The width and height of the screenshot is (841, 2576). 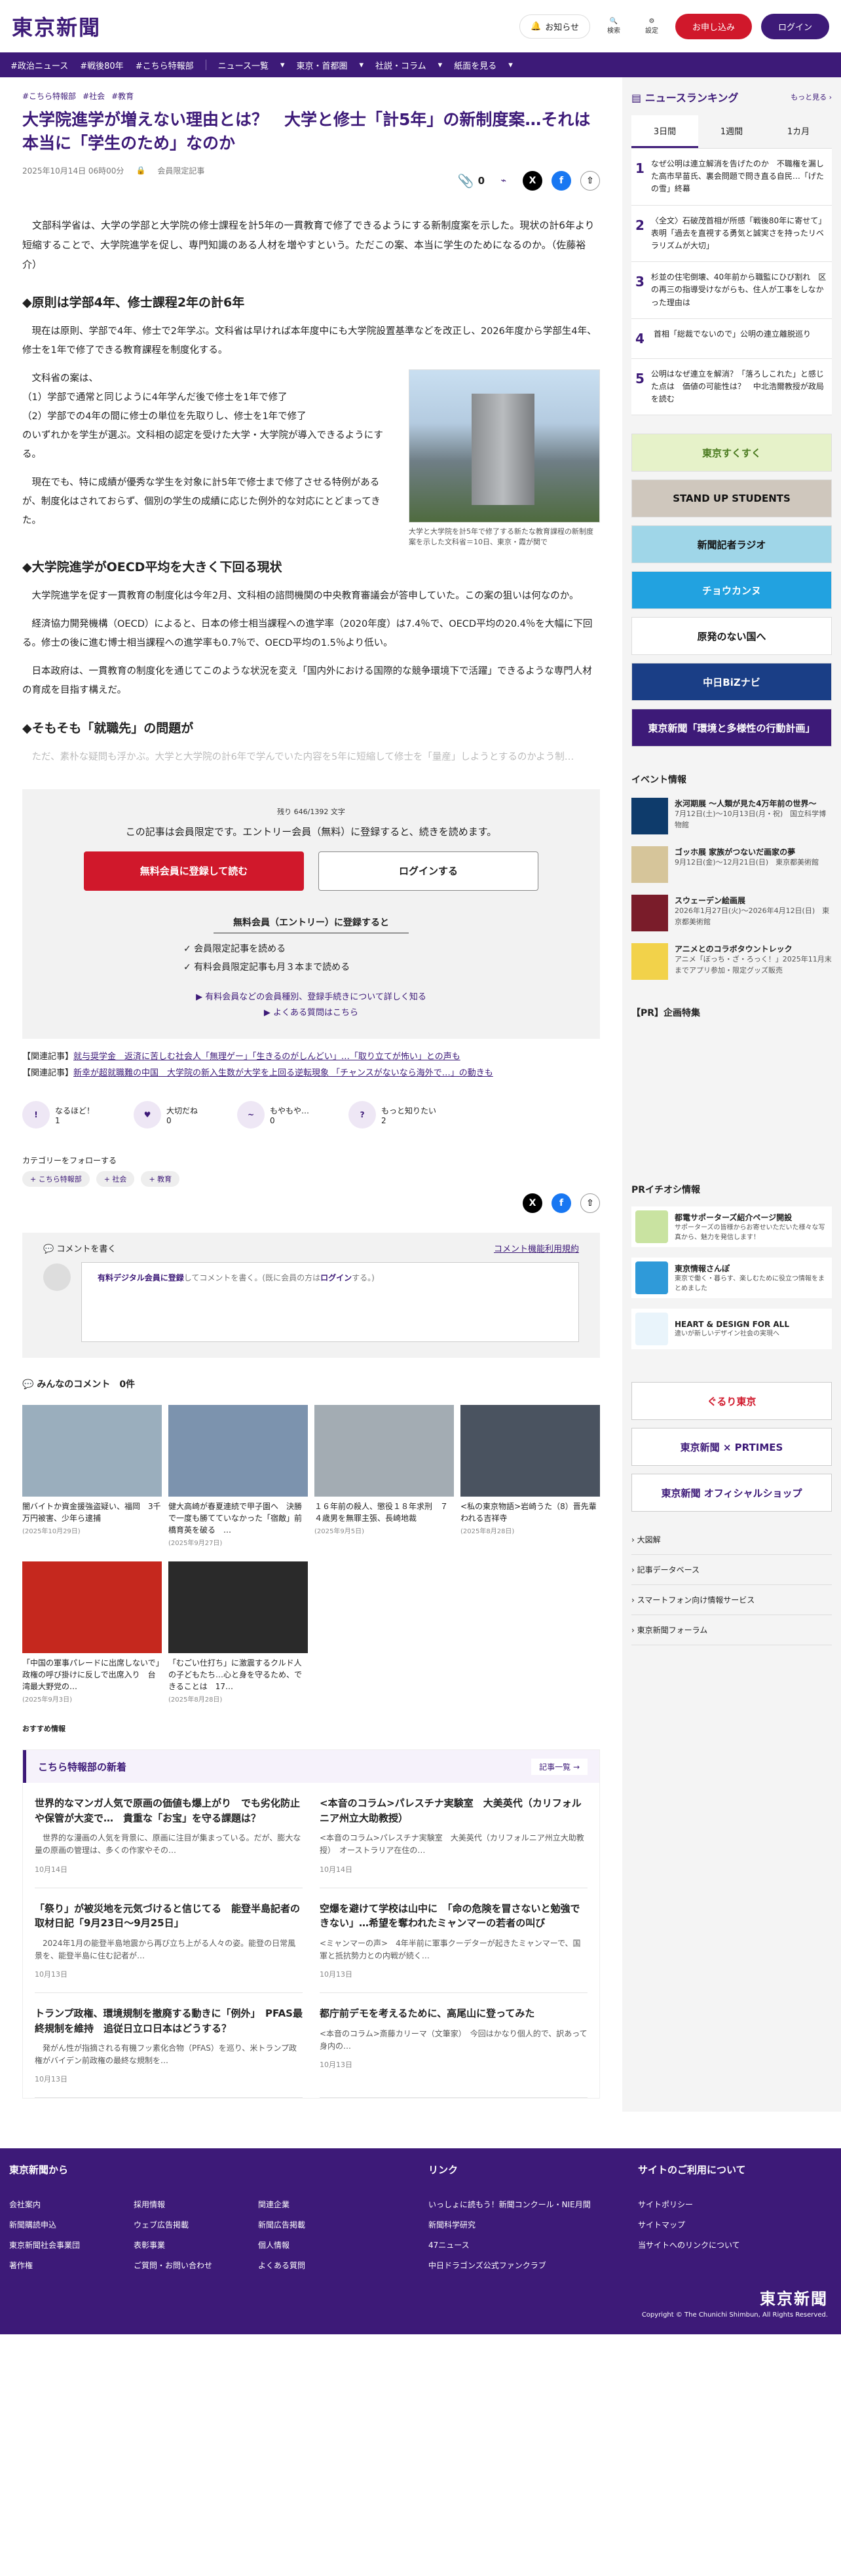 What do you see at coordinates (454, 2013) in the screenshot?
I see `news-title: 都庁前デモを考えるために、高尾山に登ってみた` at bounding box center [454, 2013].